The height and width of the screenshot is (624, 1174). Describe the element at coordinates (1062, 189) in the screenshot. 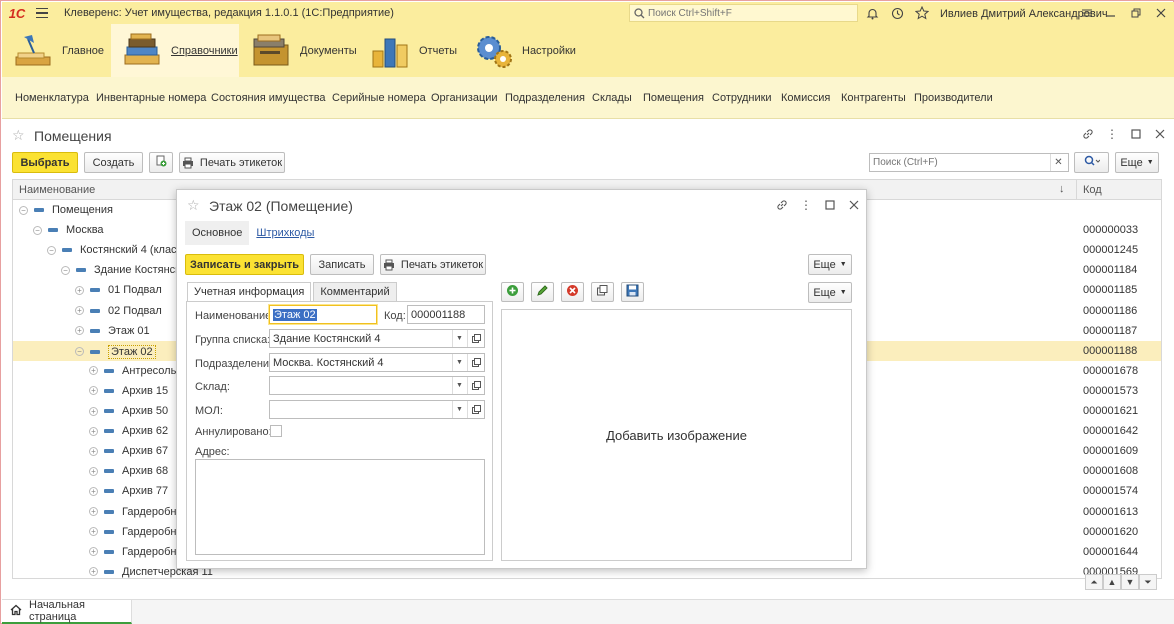

I see `sort-down-icon: ↓` at that location.